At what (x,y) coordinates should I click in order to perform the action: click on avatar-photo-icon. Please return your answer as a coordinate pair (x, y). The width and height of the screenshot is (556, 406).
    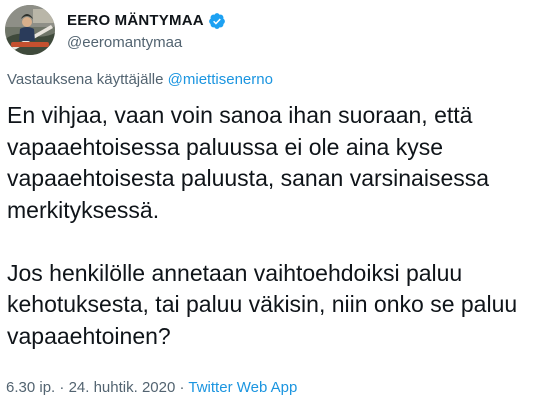
    Looking at the image, I should click on (30, 30).